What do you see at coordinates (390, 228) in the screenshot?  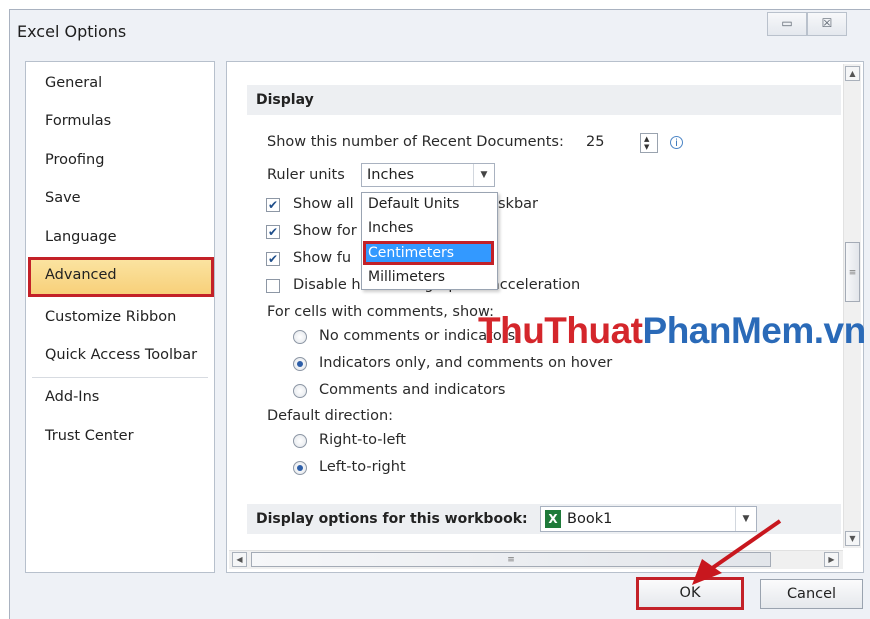 I see `dropdown-option-inches: Inches` at bounding box center [390, 228].